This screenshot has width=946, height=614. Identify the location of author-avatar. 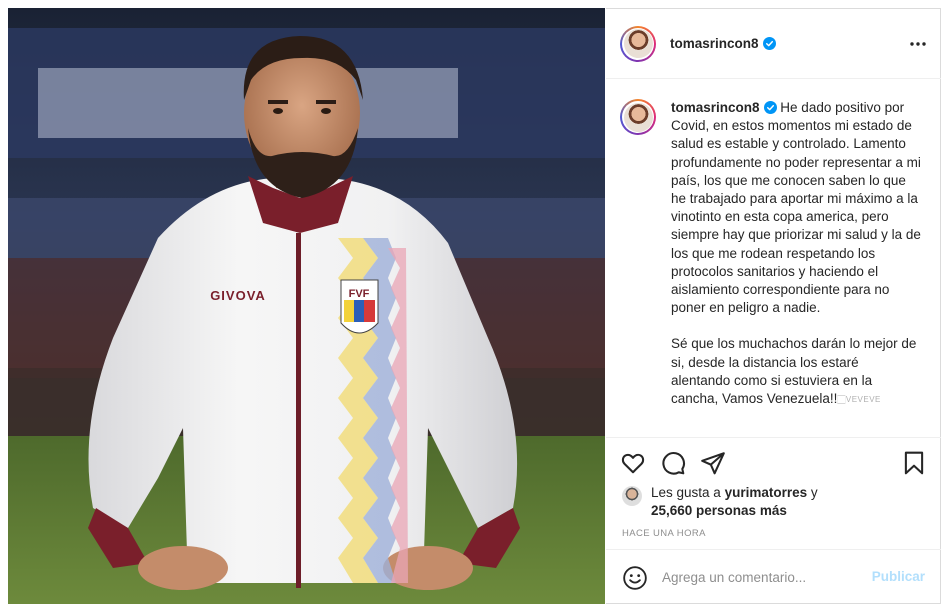
(638, 43).